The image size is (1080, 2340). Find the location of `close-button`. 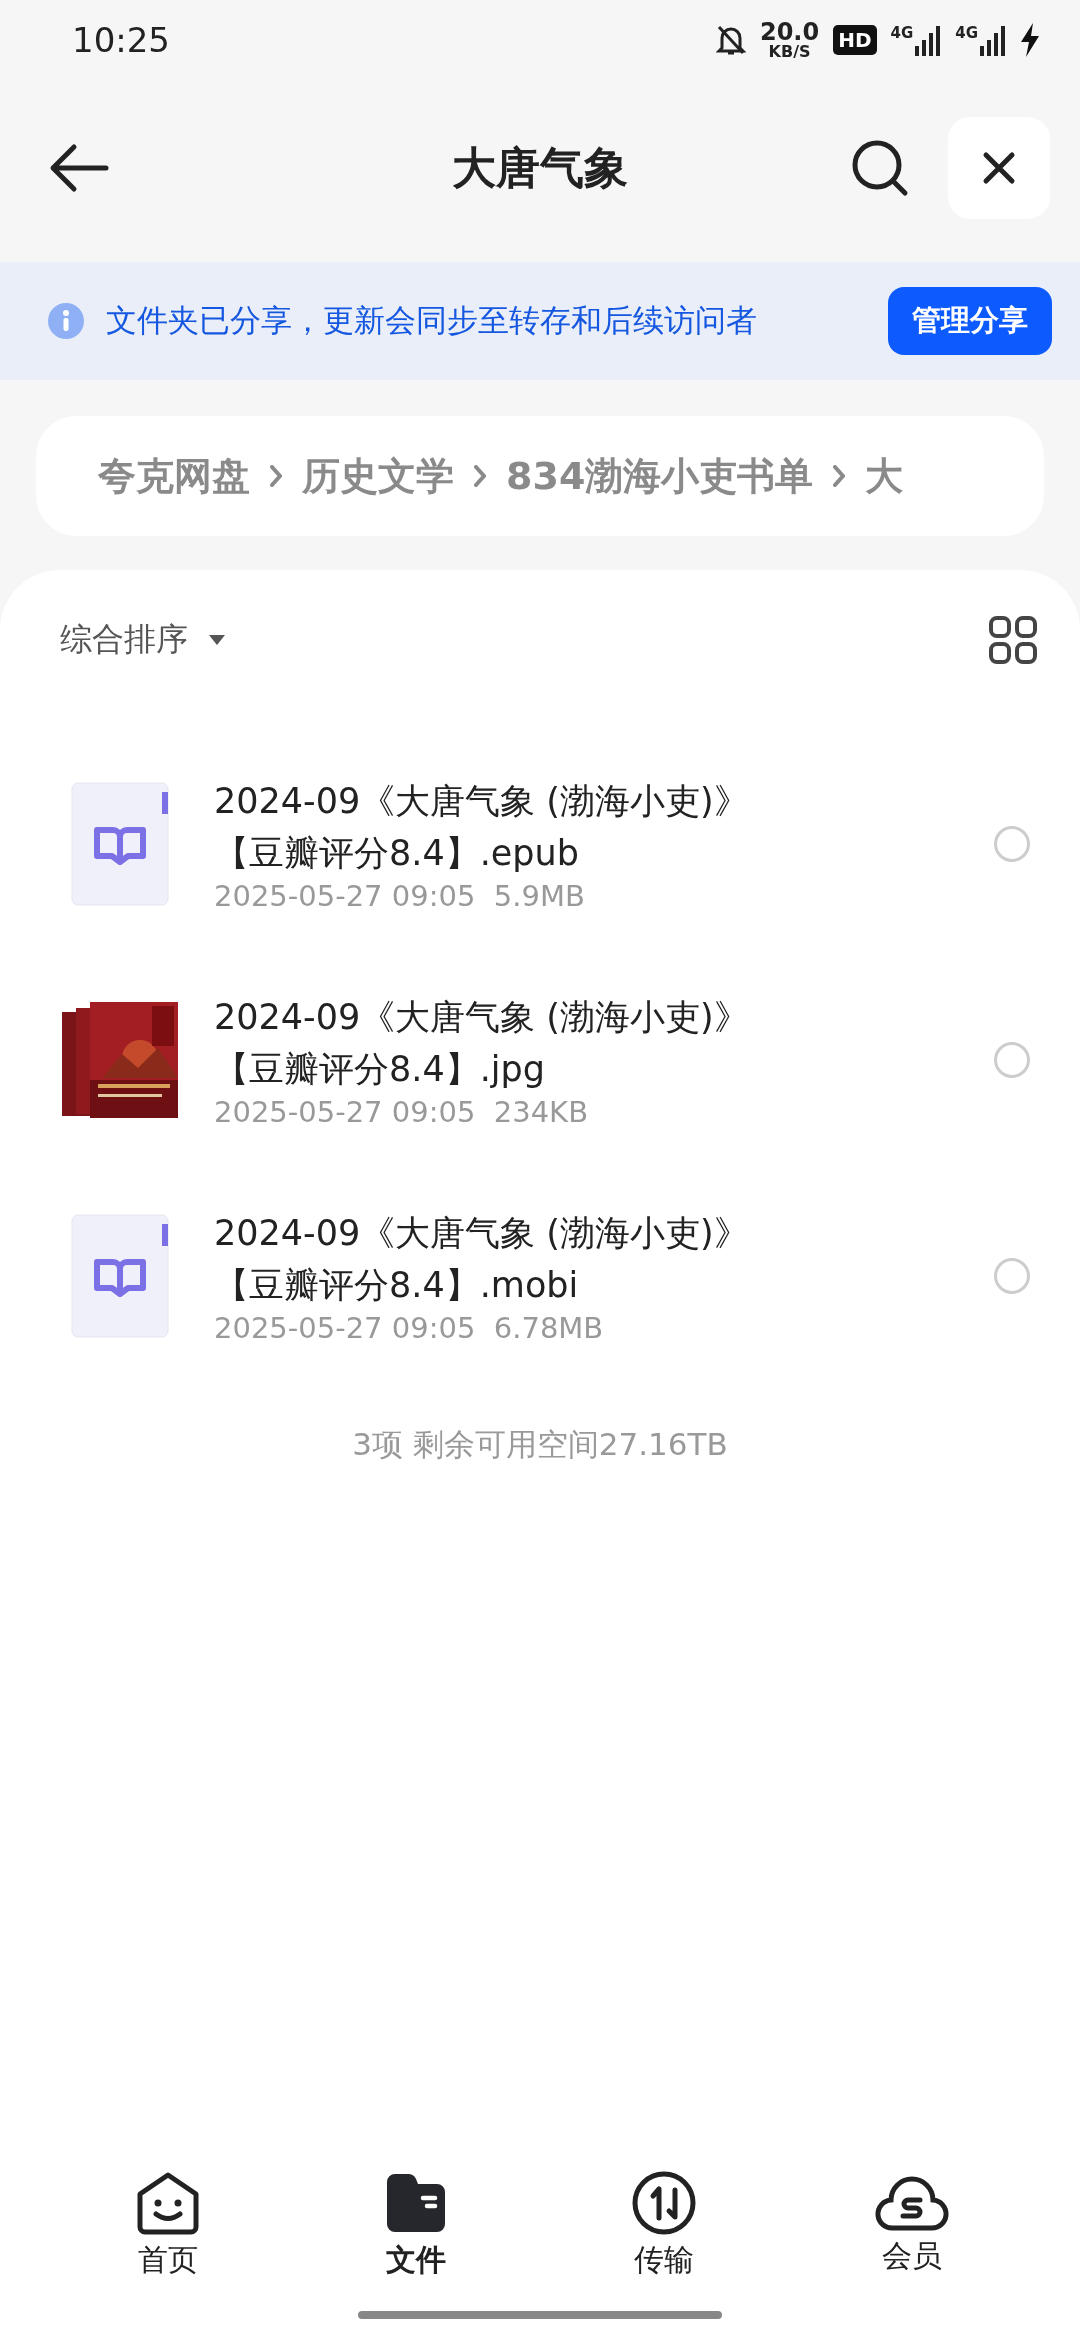

close-button is located at coordinates (999, 168).